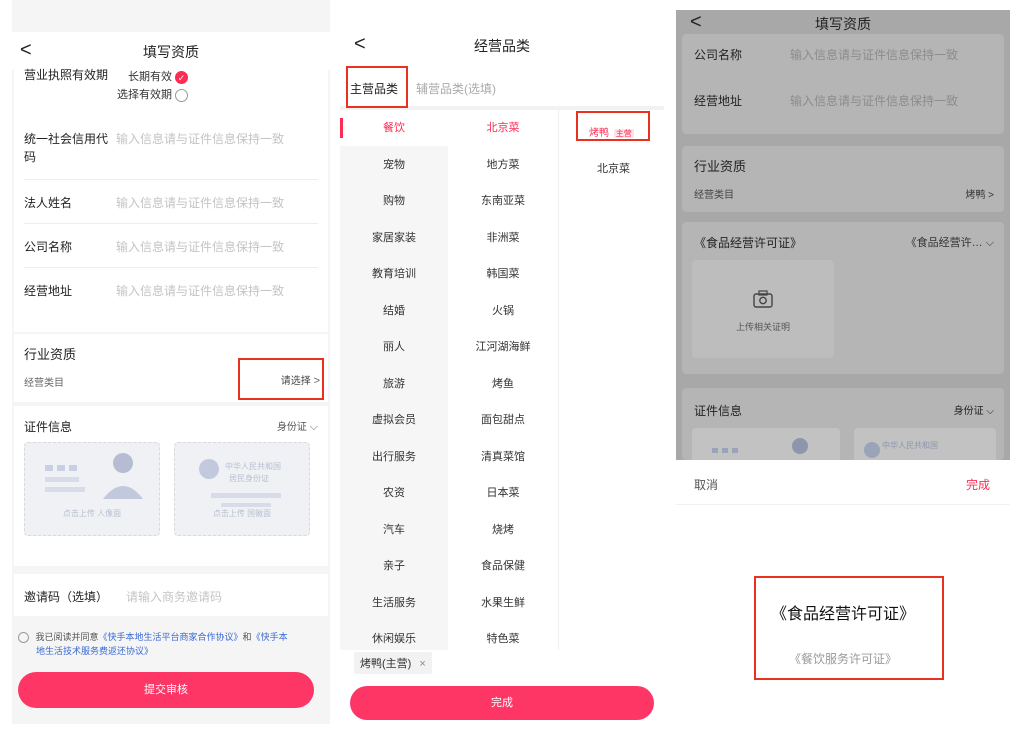  What do you see at coordinates (394, 457) in the screenshot?
I see `primary-category-item: 出行服务` at bounding box center [394, 457].